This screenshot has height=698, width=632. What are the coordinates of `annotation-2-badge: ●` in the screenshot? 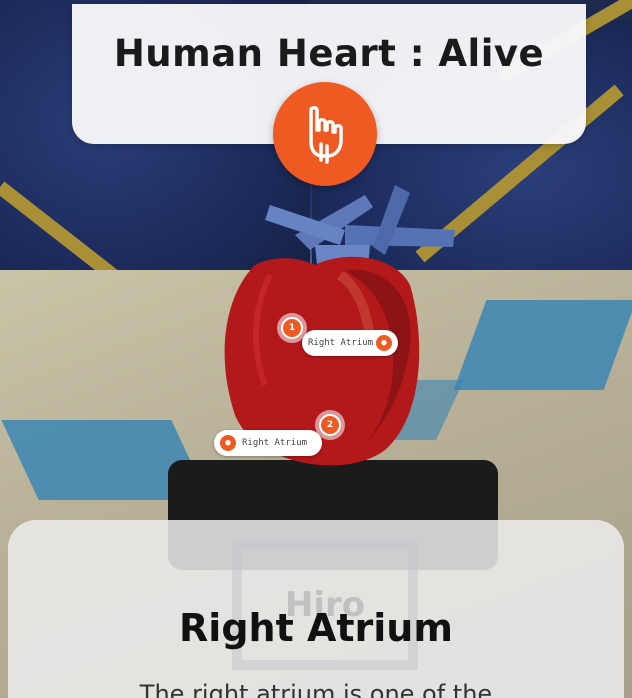 It's located at (228, 443).